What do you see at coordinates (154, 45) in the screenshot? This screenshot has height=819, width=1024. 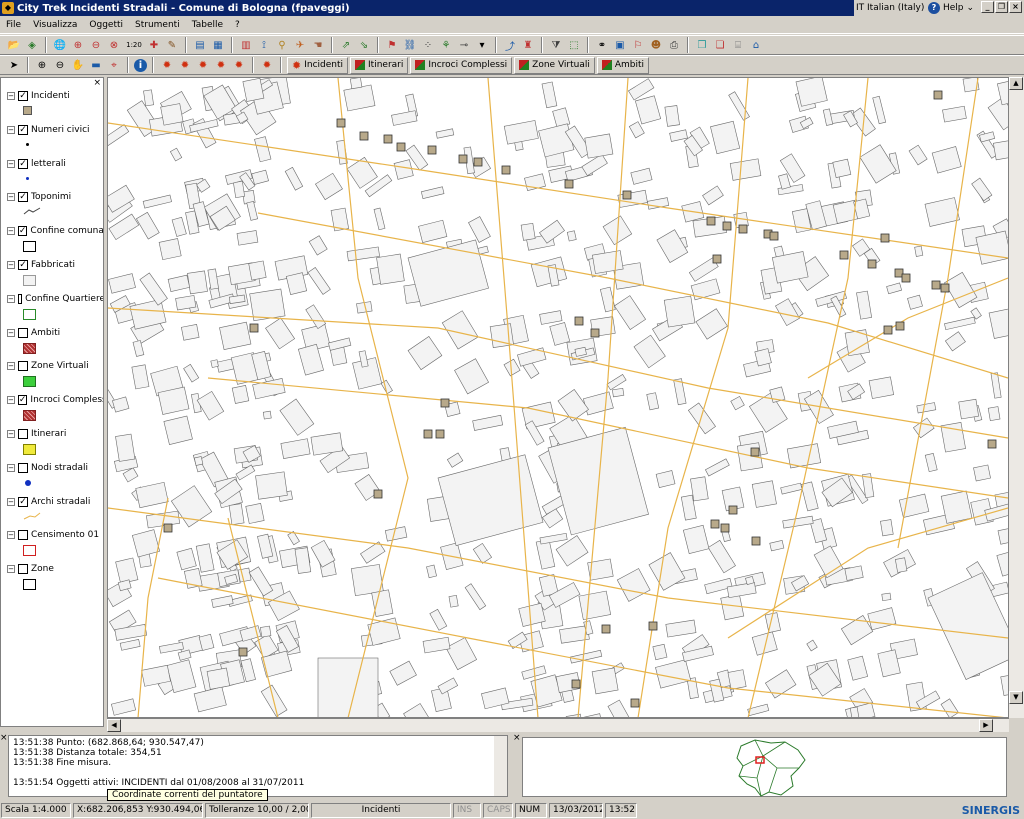 I see `zoom-select-icon: ✚` at bounding box center [154, 45].